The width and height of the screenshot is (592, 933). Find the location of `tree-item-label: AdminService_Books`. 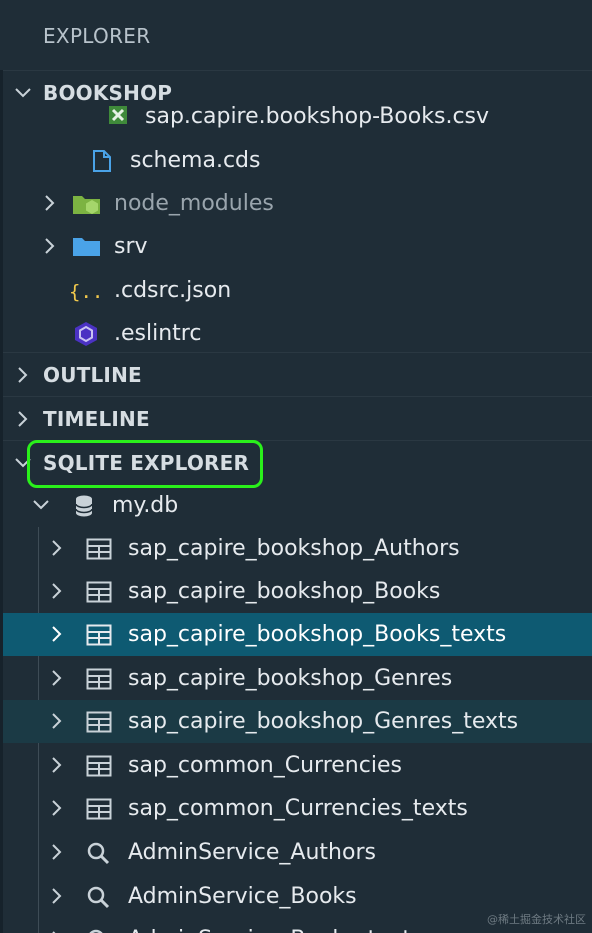

tree-item-label: AdminService_Books is located at coordinates (242, 896).